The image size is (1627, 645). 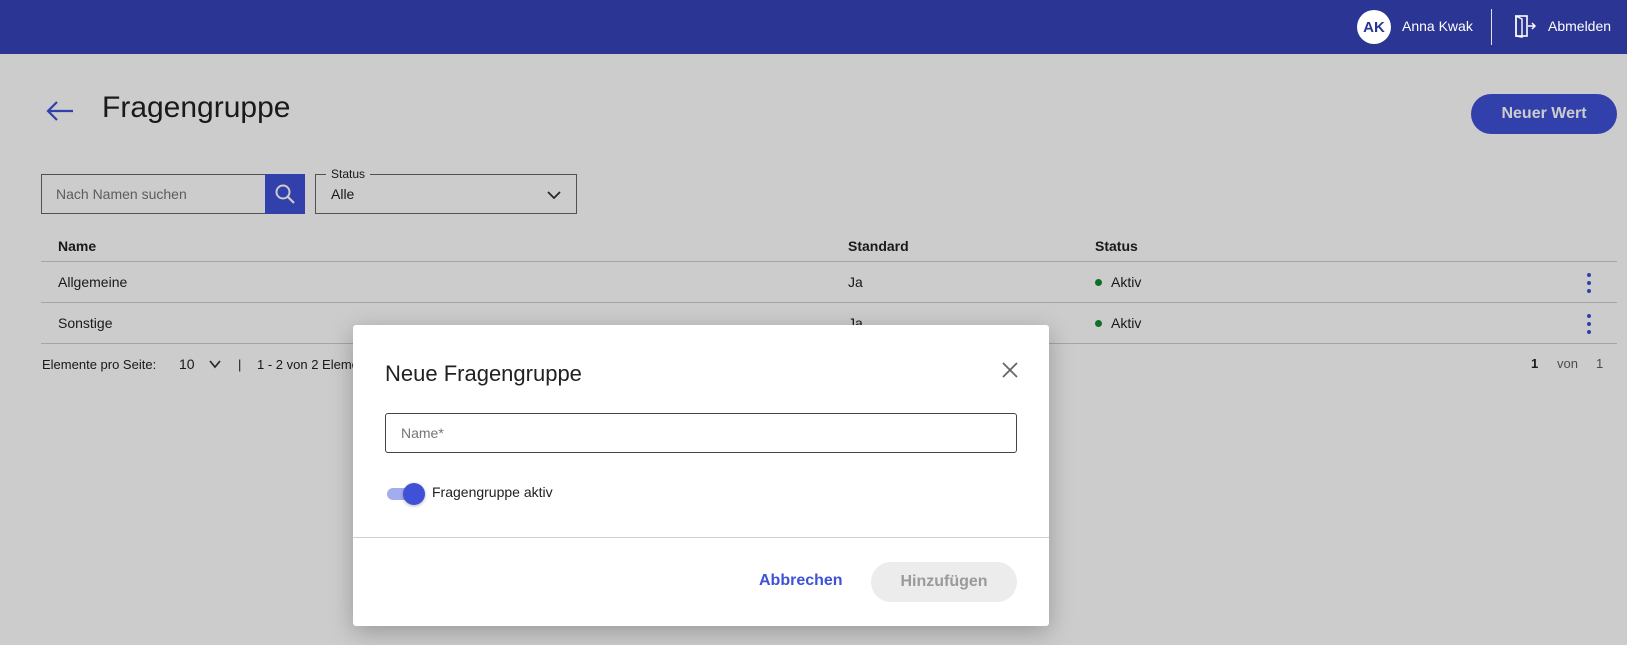 What do you see at coordinates (483, 373) in the screenshot?
I see `dialog-title: Neue Fragengruppe` at bounding box center [483, 373].